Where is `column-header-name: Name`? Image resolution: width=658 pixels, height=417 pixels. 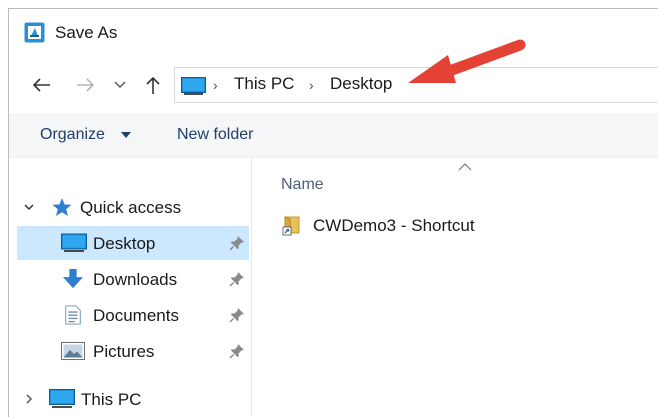 column-header-name: Name is located at coordinates (302, 185).